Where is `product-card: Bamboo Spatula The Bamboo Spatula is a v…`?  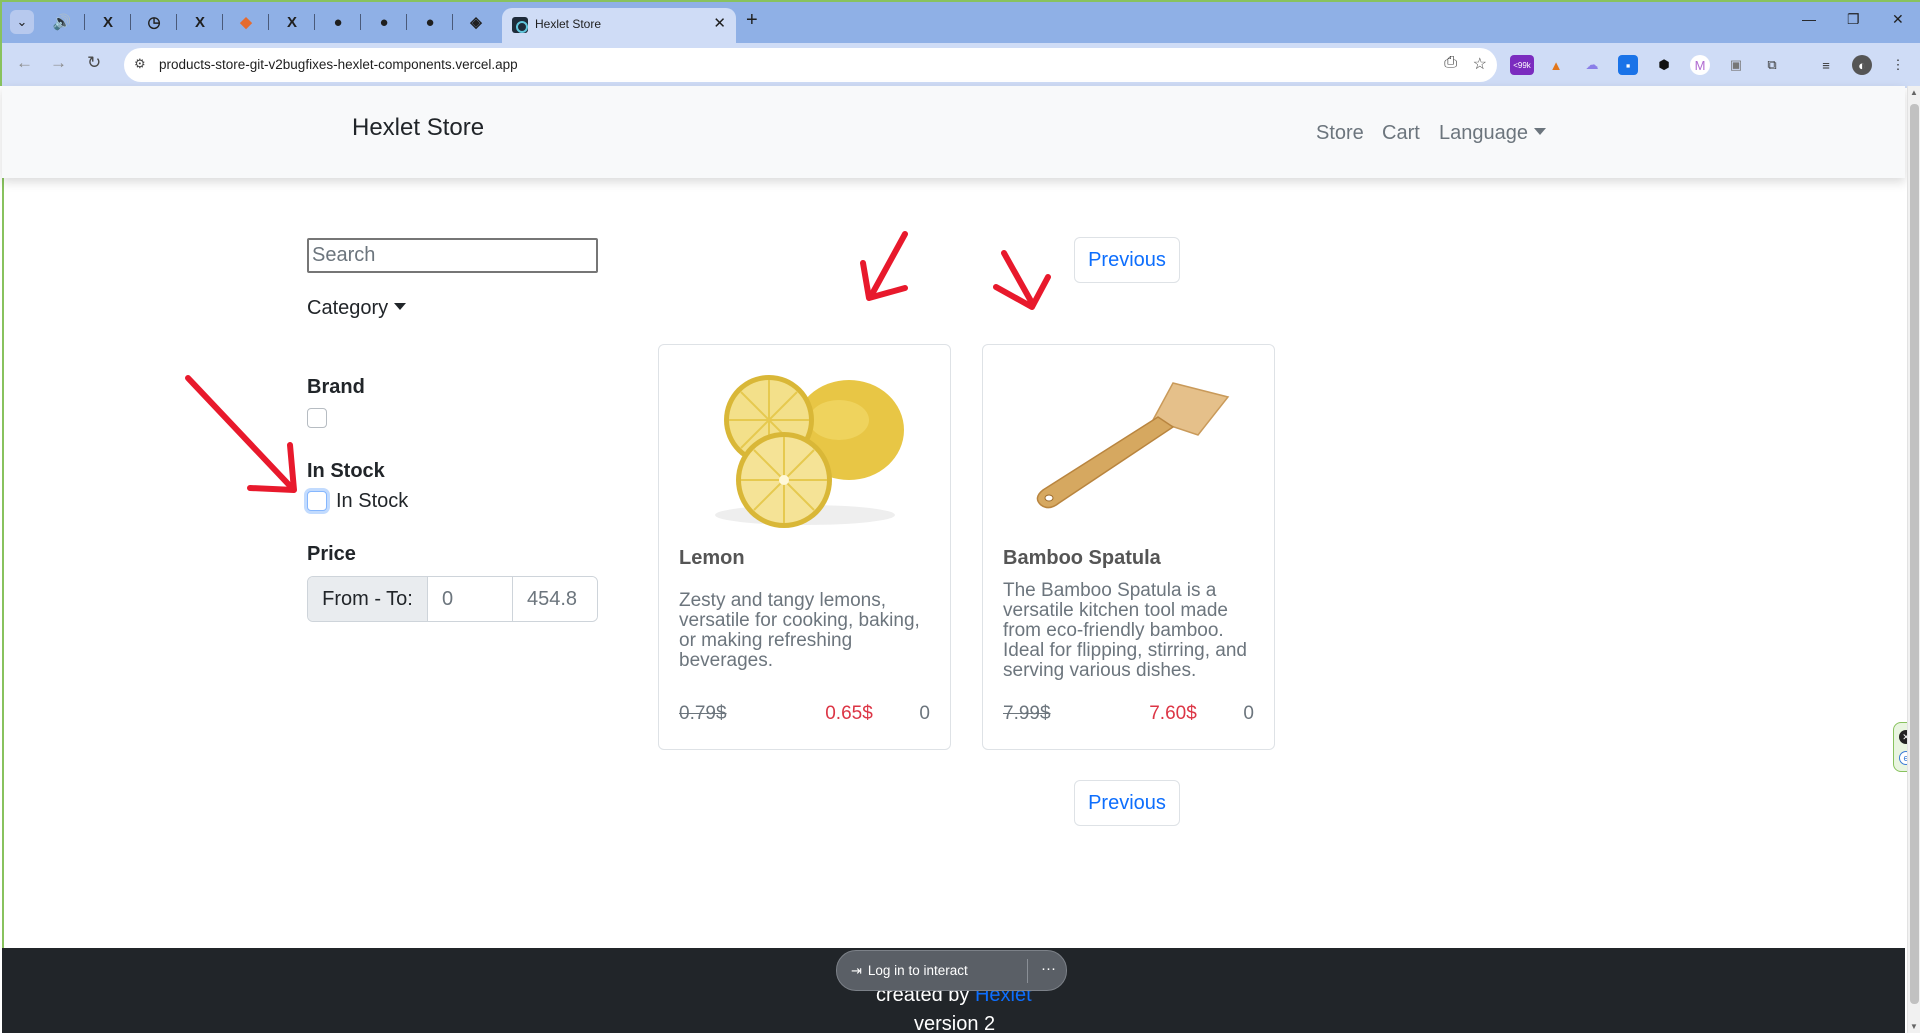
product-card: Bamboo Spatula The Bamboo Spatula is a v… is located at coordinates (1128, 547).